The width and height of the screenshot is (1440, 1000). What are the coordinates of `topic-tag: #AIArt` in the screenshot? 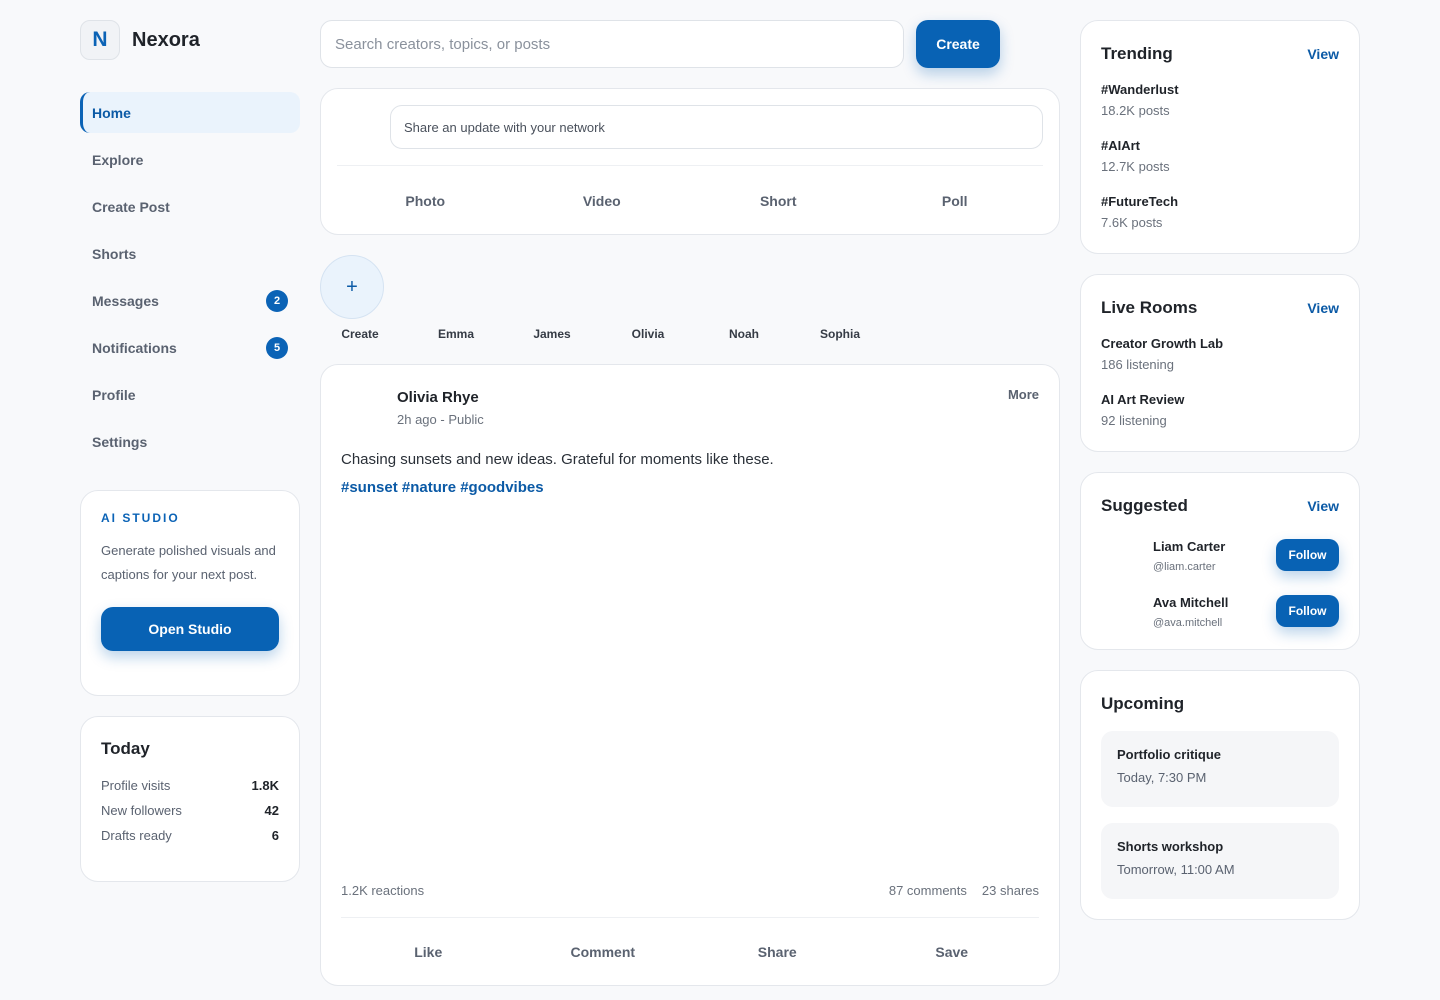 It's located at (1121, 145).